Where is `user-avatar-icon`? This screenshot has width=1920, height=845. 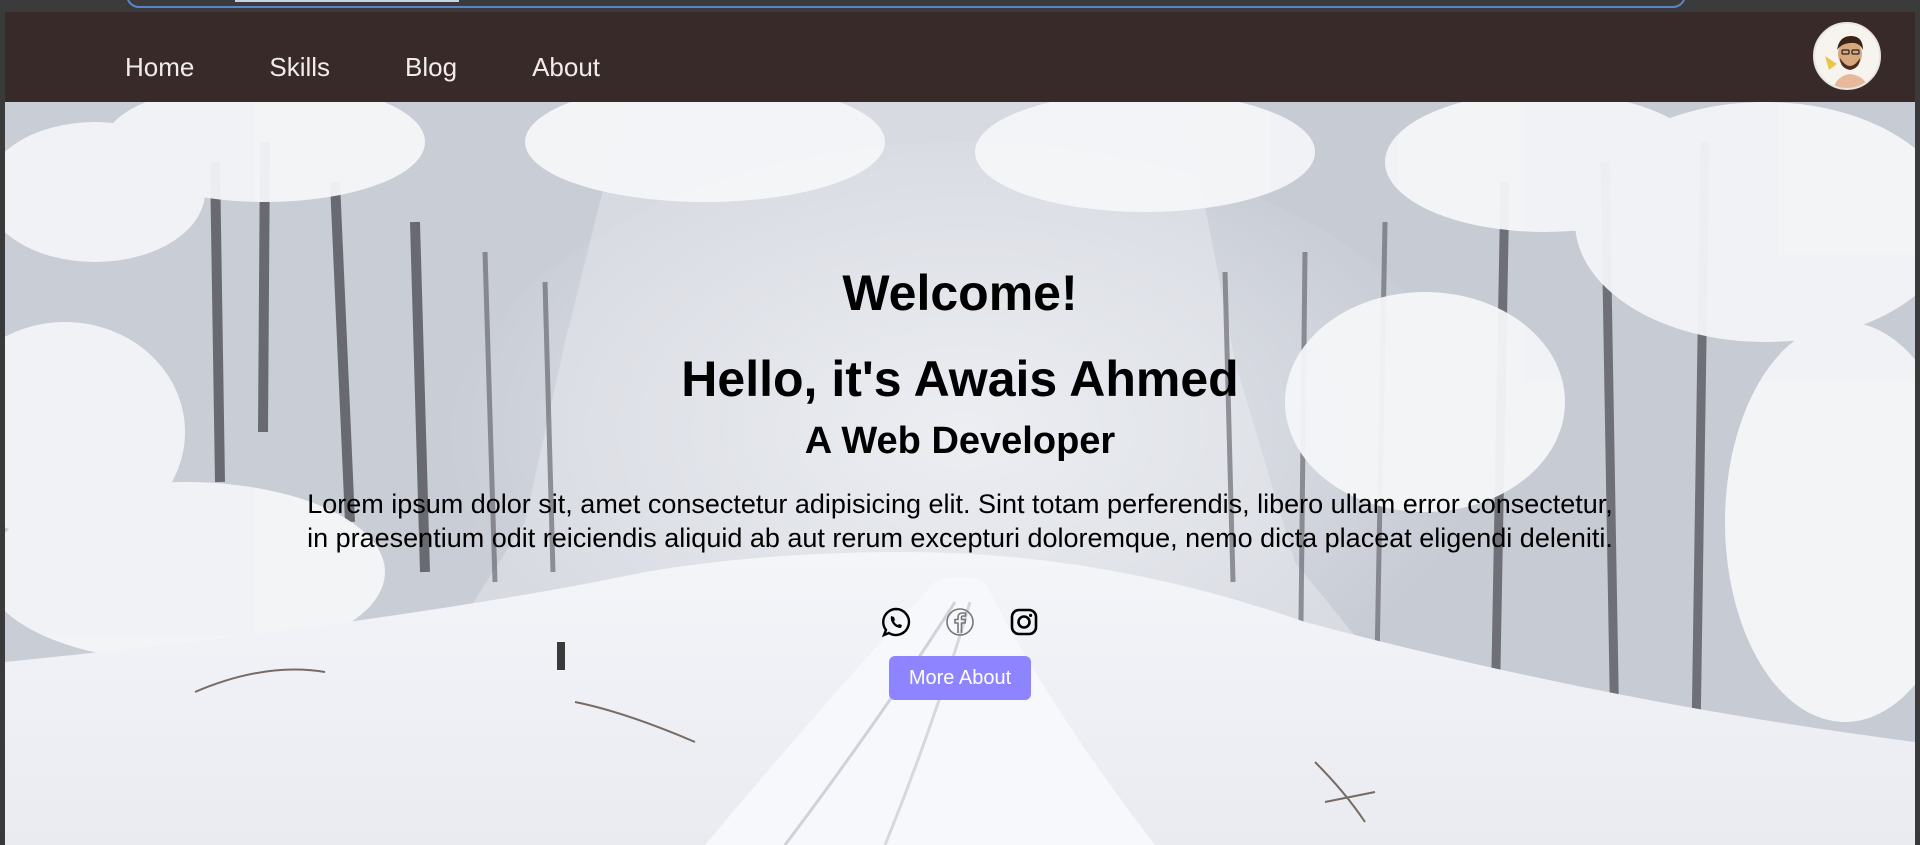
user-avatar-icon is located at coordinates (1847, 56).